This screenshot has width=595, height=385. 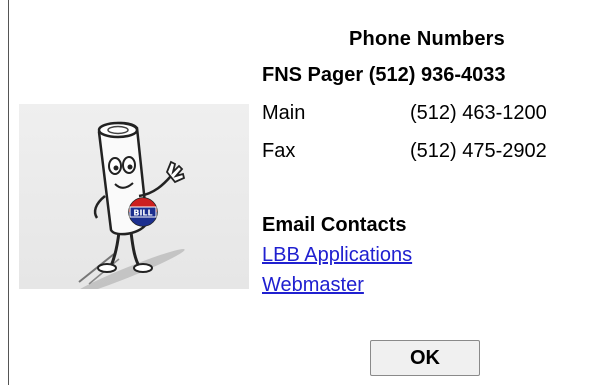 I want to click on phone-number-main: (512) 463-1200, so click(x=478, y=113).